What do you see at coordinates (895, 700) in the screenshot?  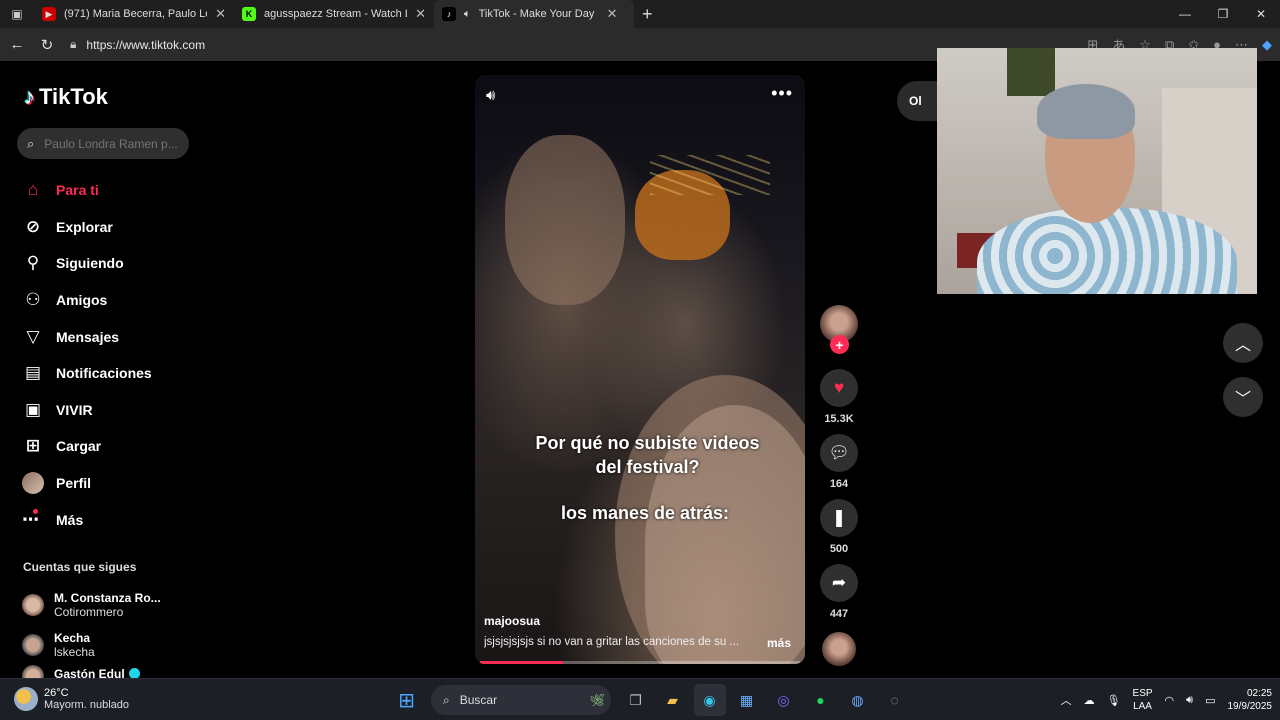 I see `app-icon: ◌` at bounding box center [895, 700].